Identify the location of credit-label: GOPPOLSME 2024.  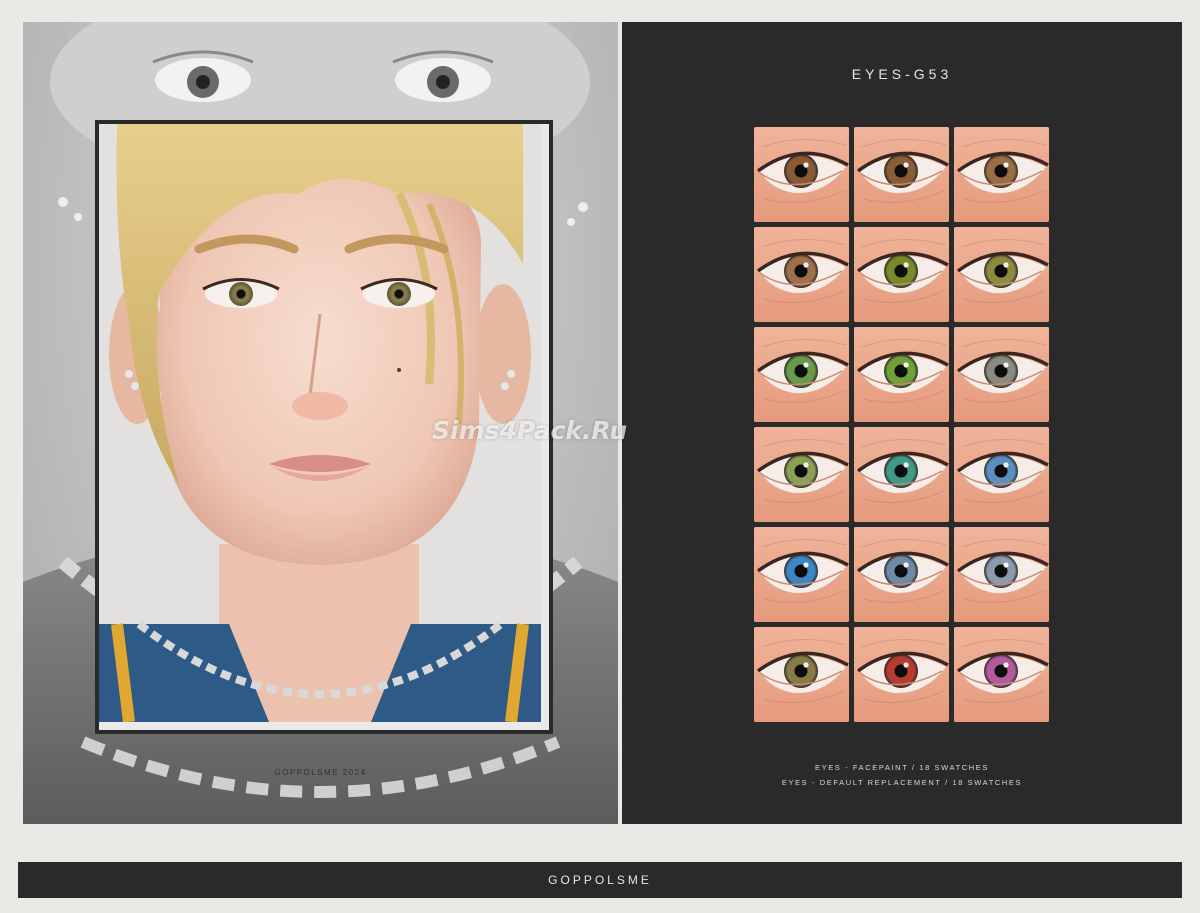
(320, 772).